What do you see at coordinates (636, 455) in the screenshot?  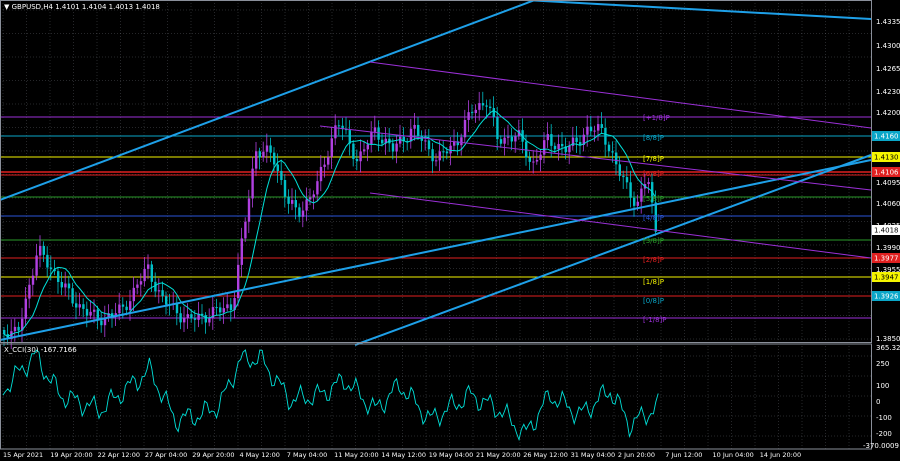 I see `time-tick: 2 Jun 20:00` at bounding box center [636, 455].